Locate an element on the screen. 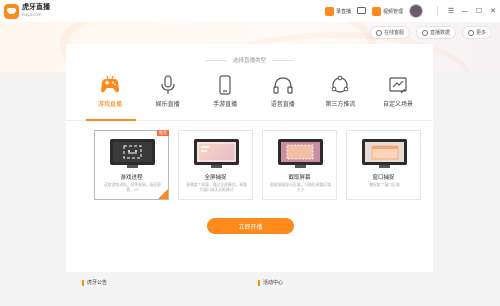 The height and width of the screenshot is (306, 500). online-service-button: 在线客服 is located at coordinates (389, 32).